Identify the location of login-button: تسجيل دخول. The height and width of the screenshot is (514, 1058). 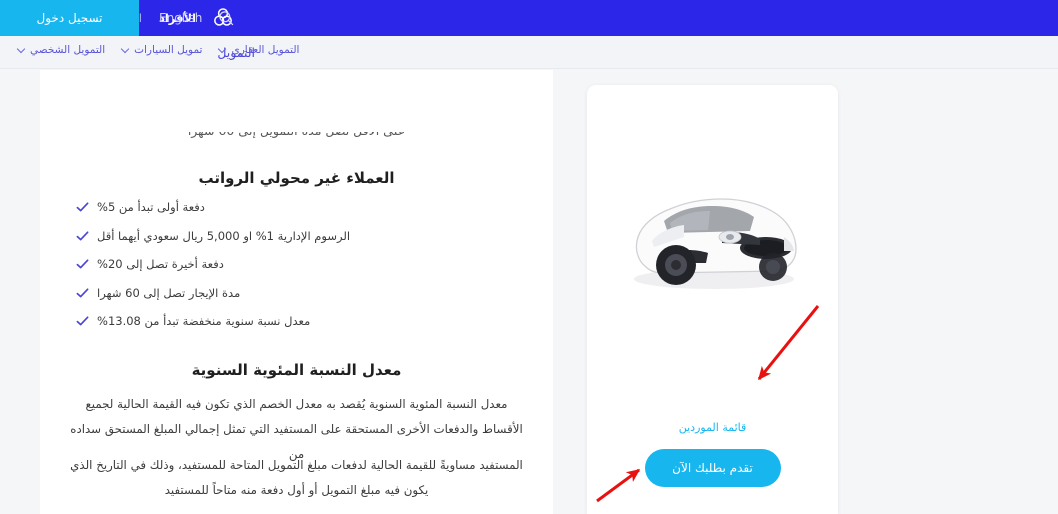
(69, 18).